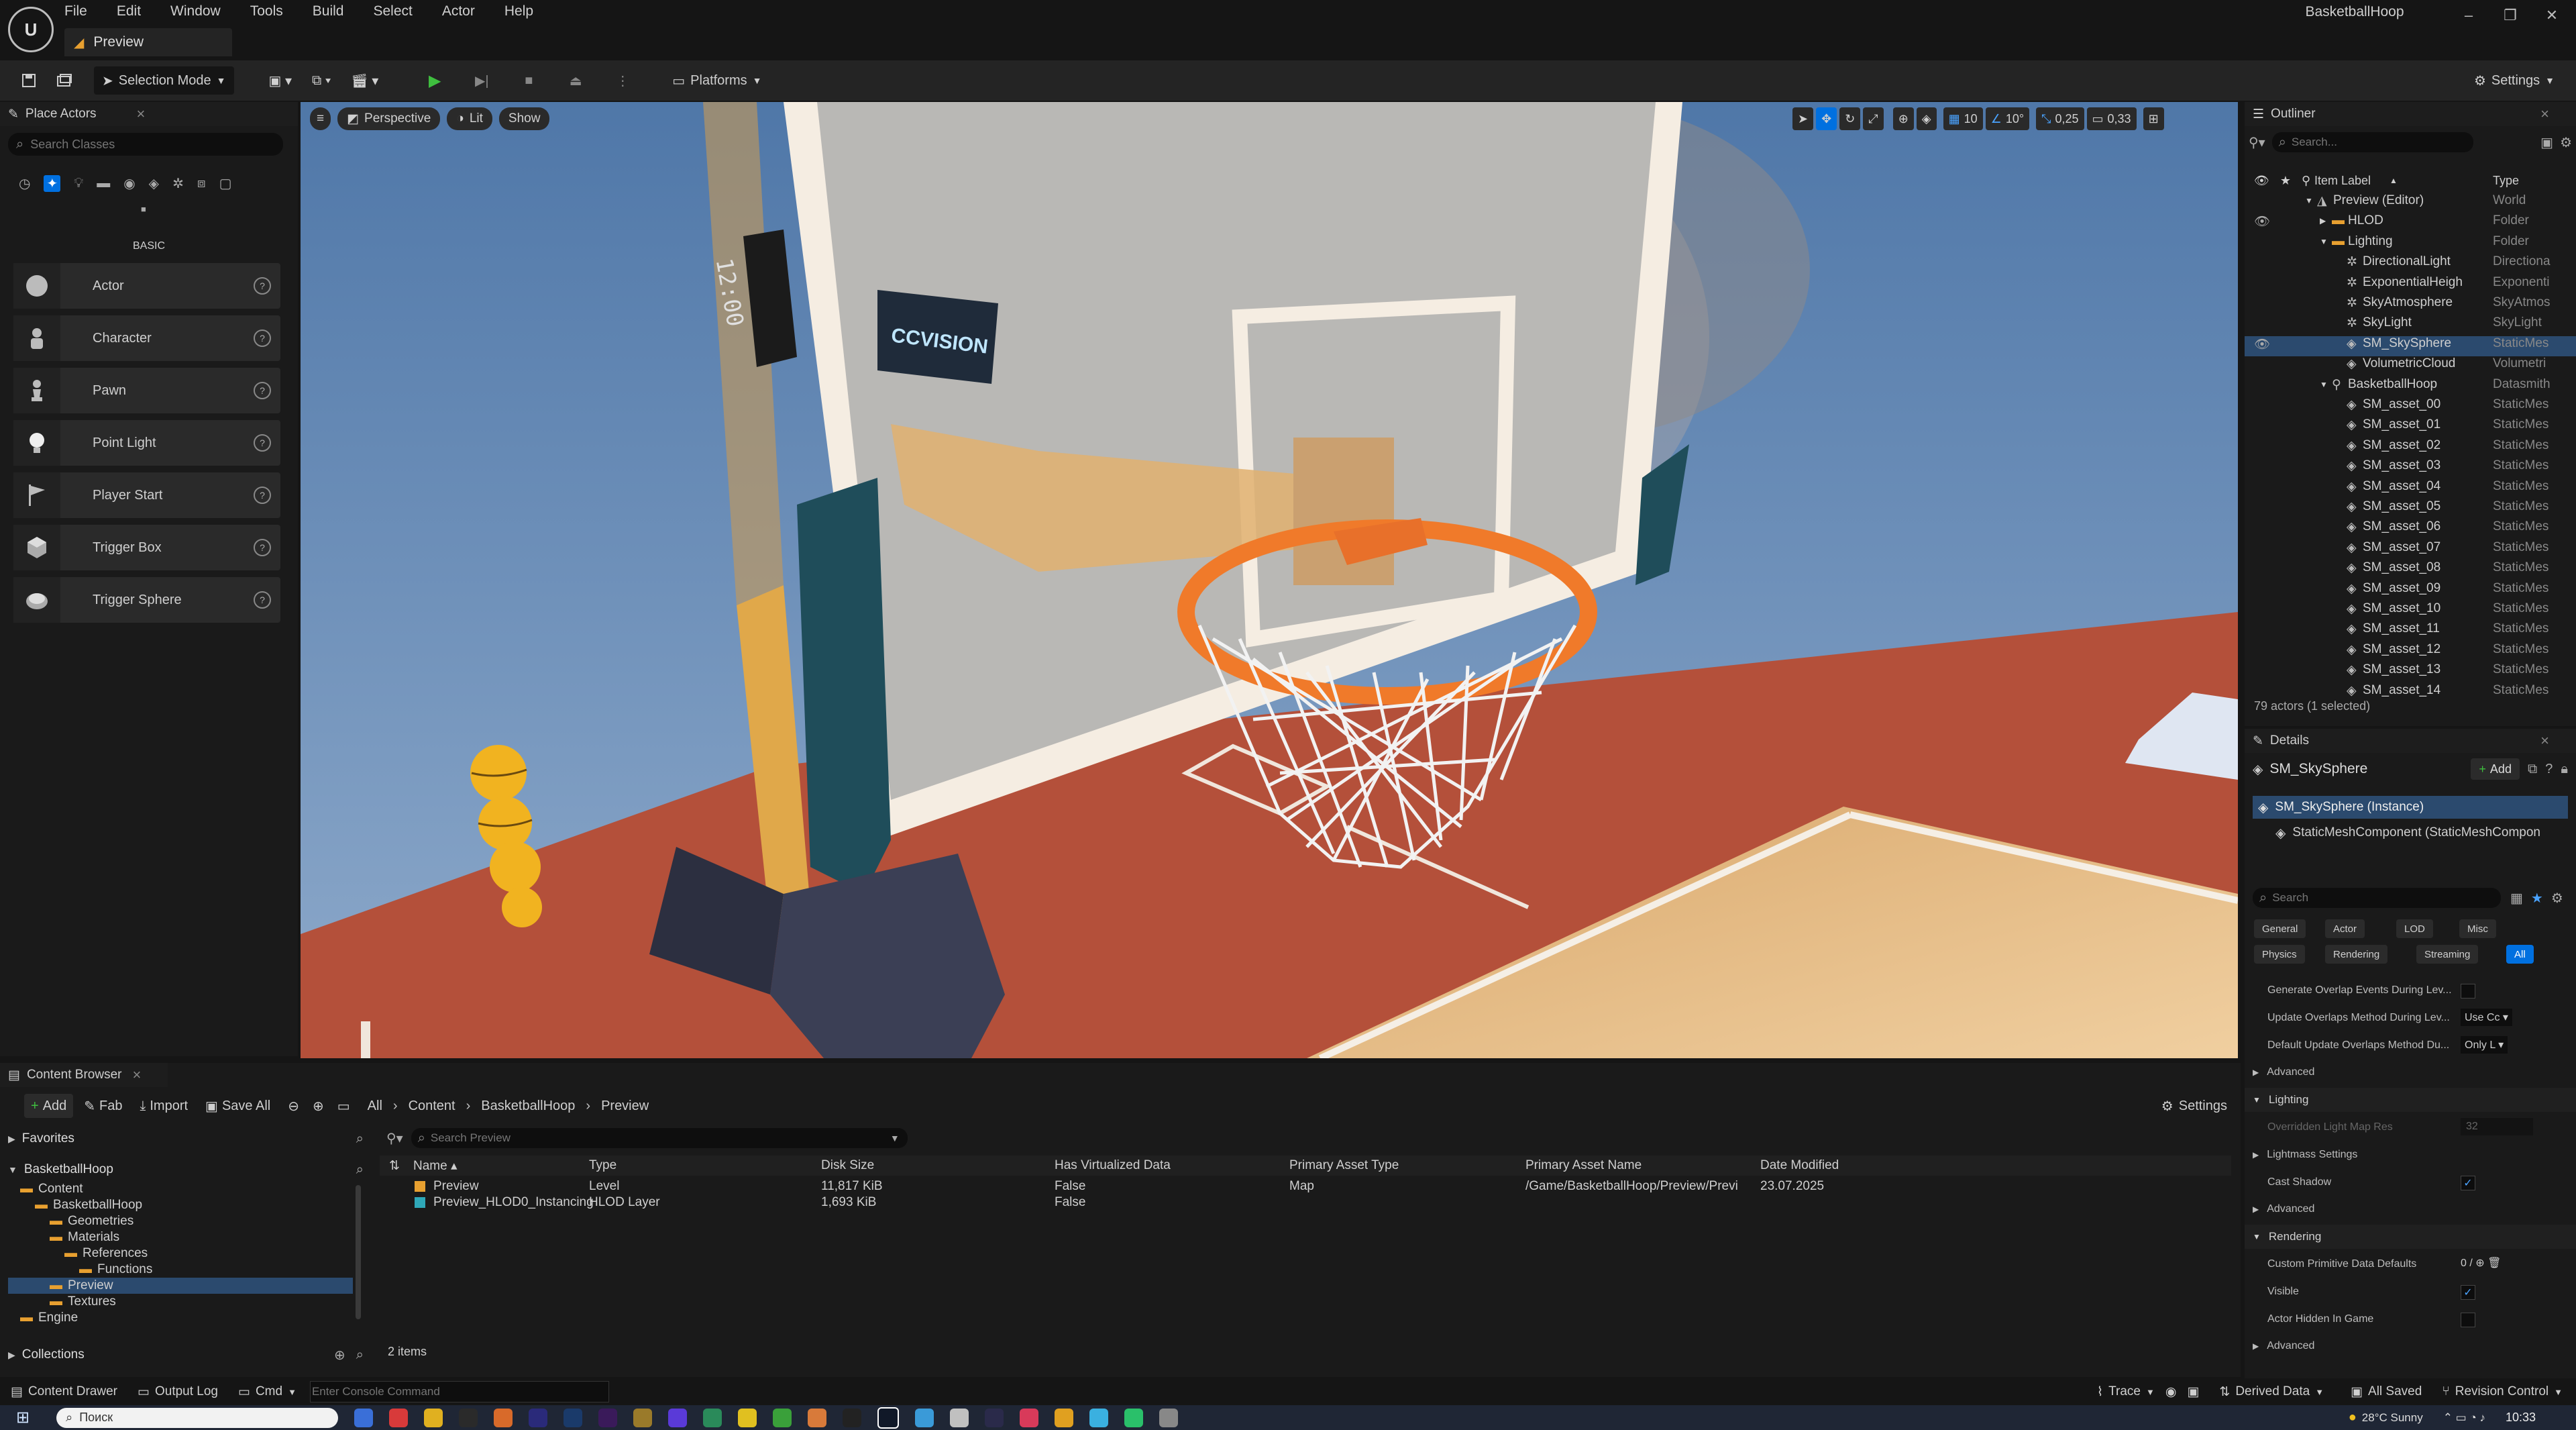 This screenshot has height=1430, width=2576. Describe the element at coordinates (2537, 898) in the screenshot. I see `favorite-icon: ★` at that location.